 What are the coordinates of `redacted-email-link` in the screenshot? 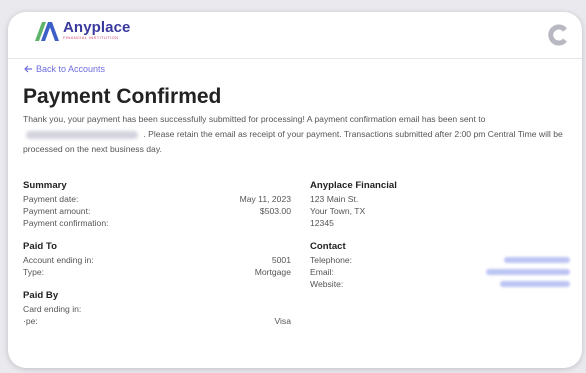 It's located at (528, 272).